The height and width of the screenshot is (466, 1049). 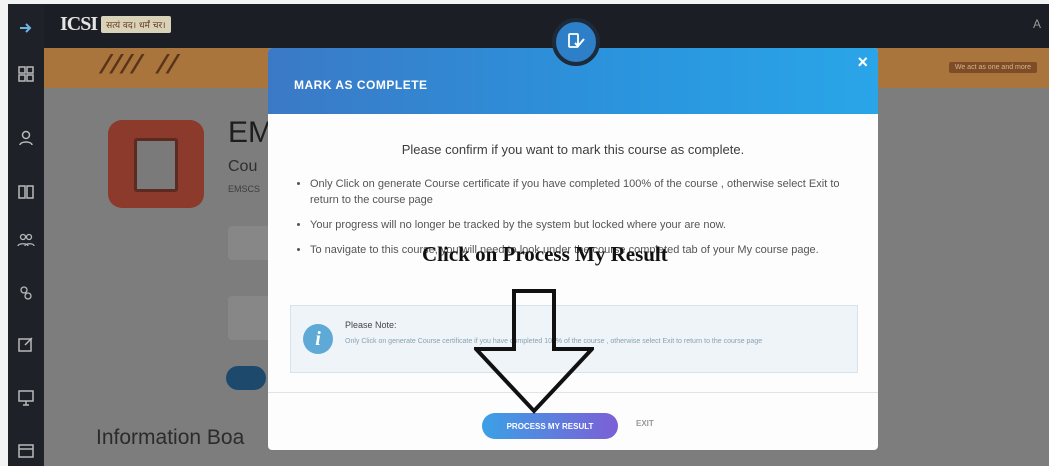 I want to click on info-icon: i, so click(x=318, y=339).